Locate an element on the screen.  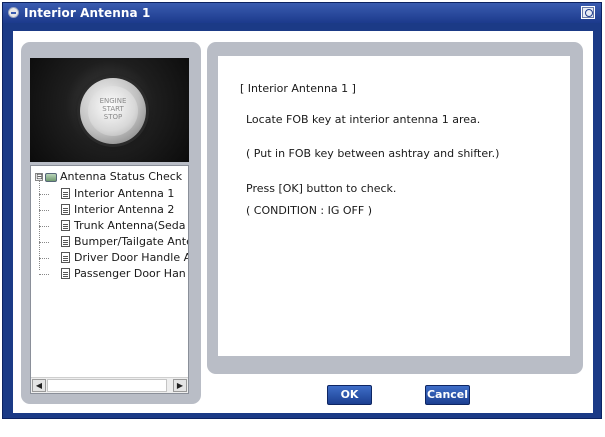
tree-item-label: Passenger Door Han is located at coordinates (130, 273).